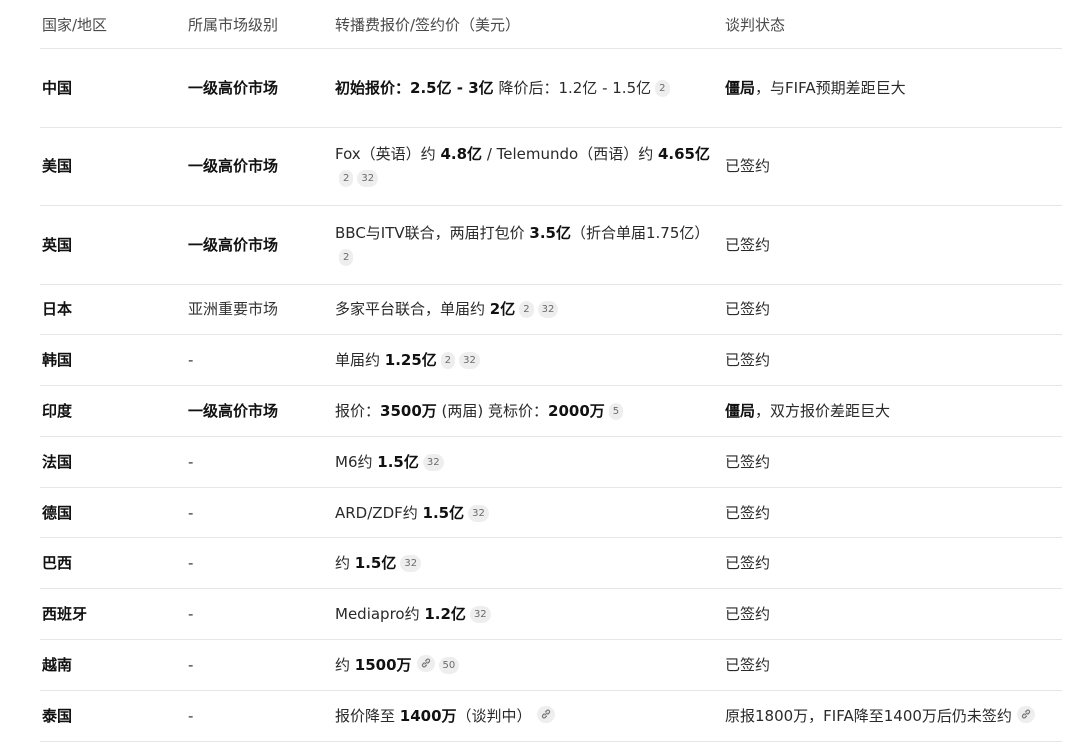 The height and width of the screenshot is (745, 1080). I want to click on header-status: 谈判状态, so click(892, 24).